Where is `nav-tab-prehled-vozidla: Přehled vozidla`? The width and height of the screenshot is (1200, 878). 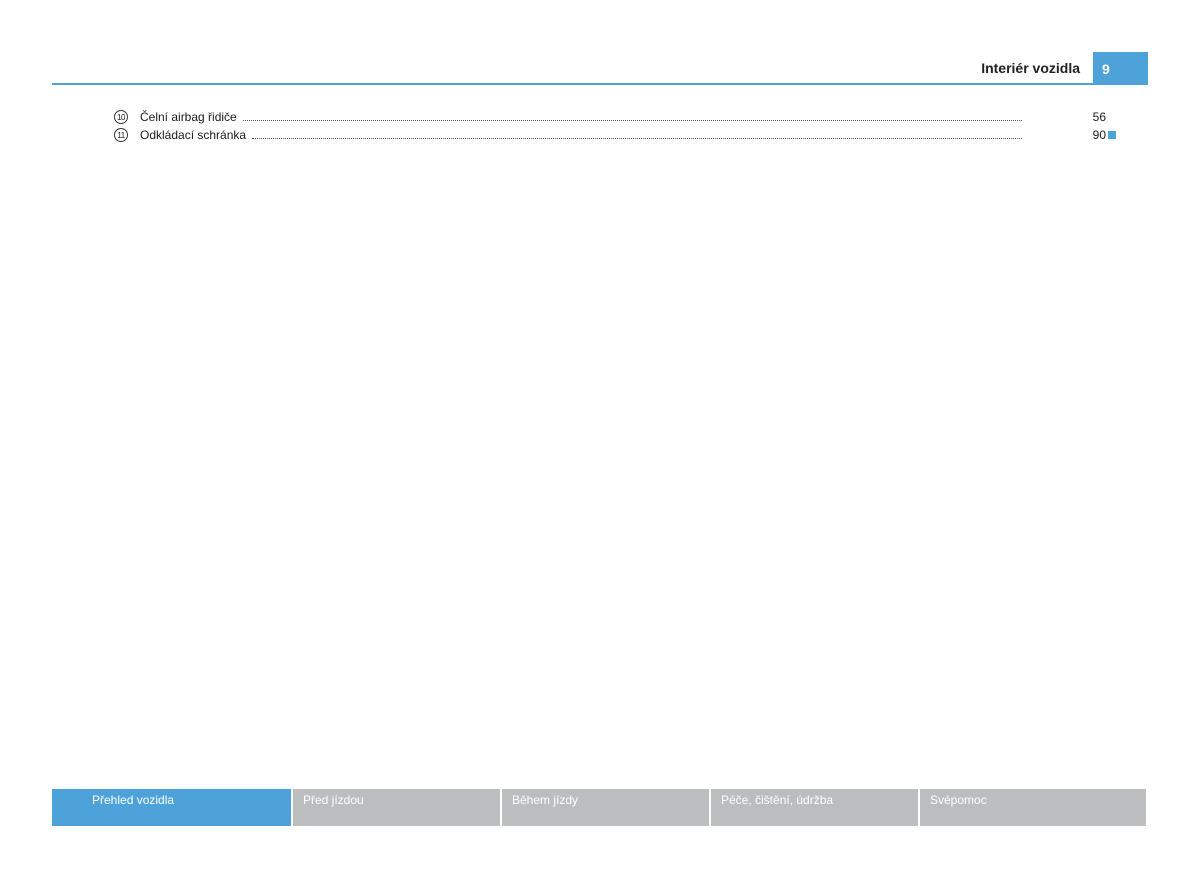 nav-tab-prehled-vozidla: Přehled vozidla is located at coordinates (171, 807).